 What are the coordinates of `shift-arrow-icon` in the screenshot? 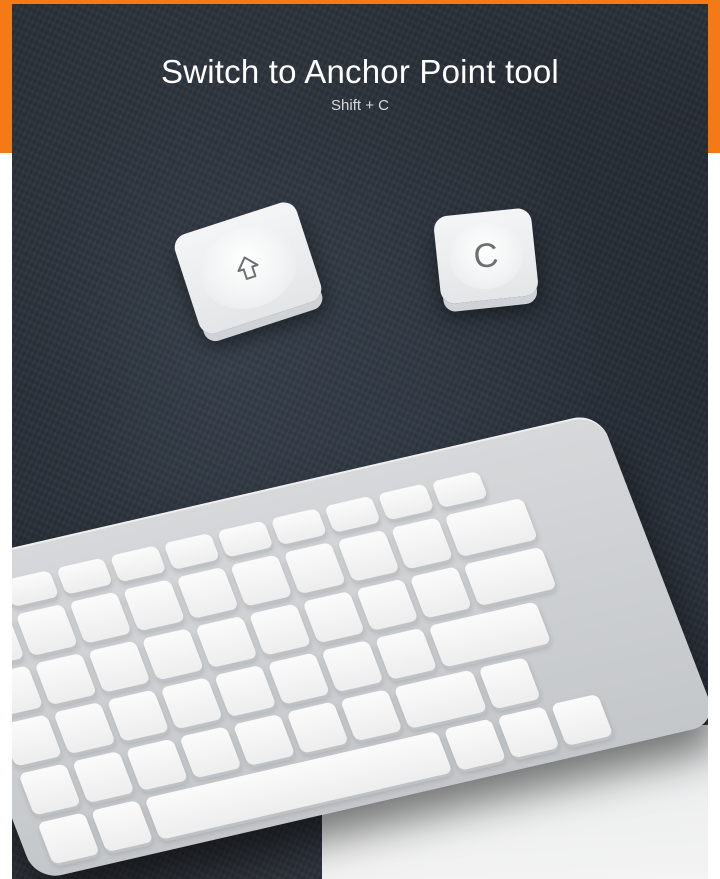 It's located at (248, 268).